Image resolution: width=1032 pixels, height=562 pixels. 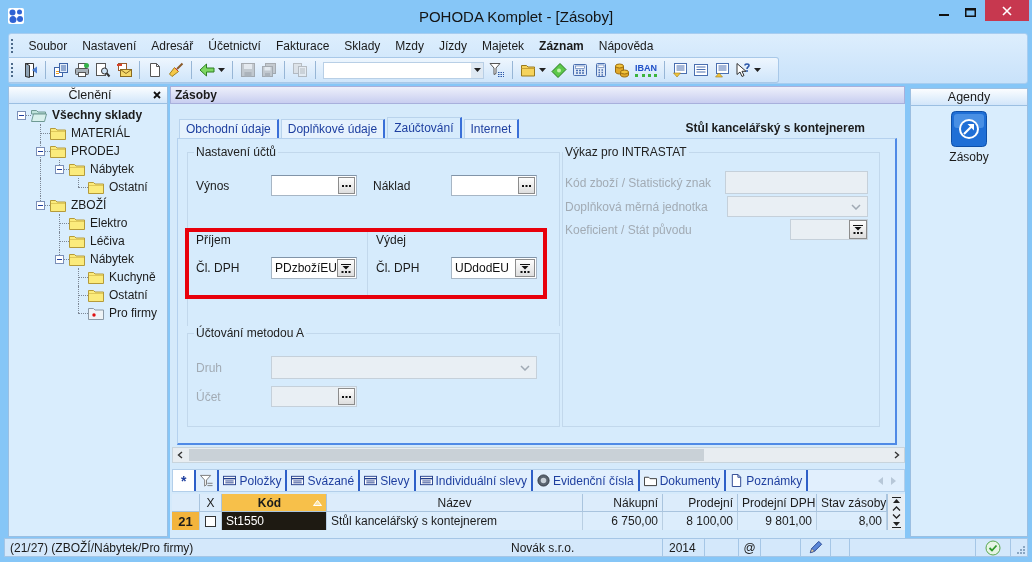 What do you see at coordinates (970, 12) in the screenshot?
I see `maximize-icon` at bounding box center [970, 12].